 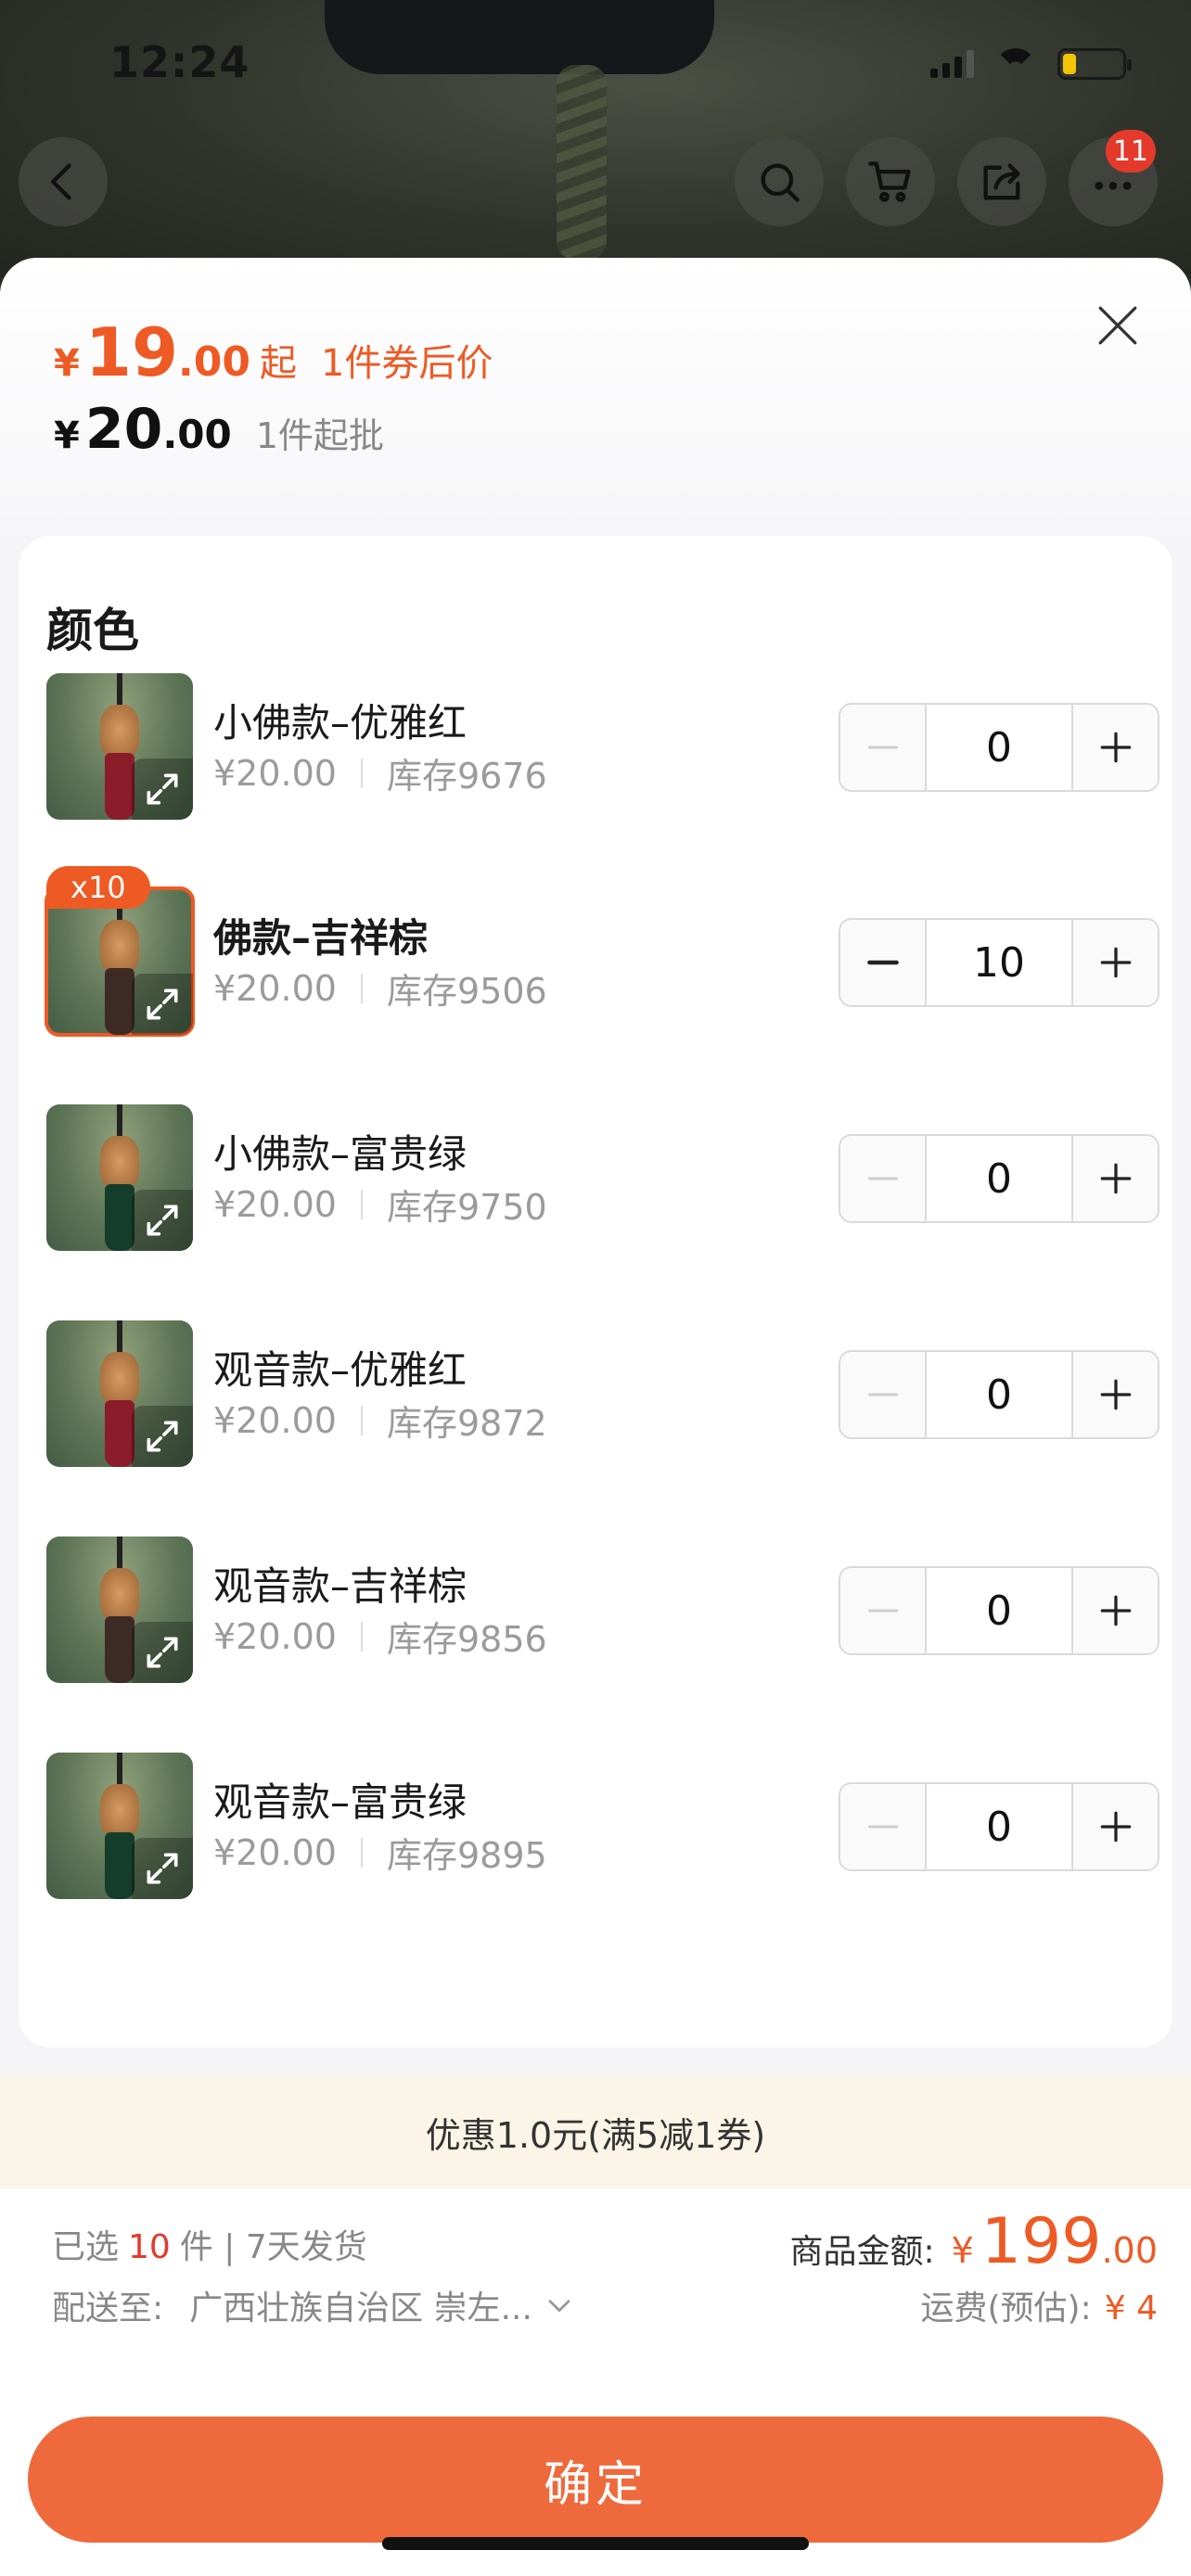 I want to click on sku-name: 小佛款–富贵绿, so click(x=340, y=1154).